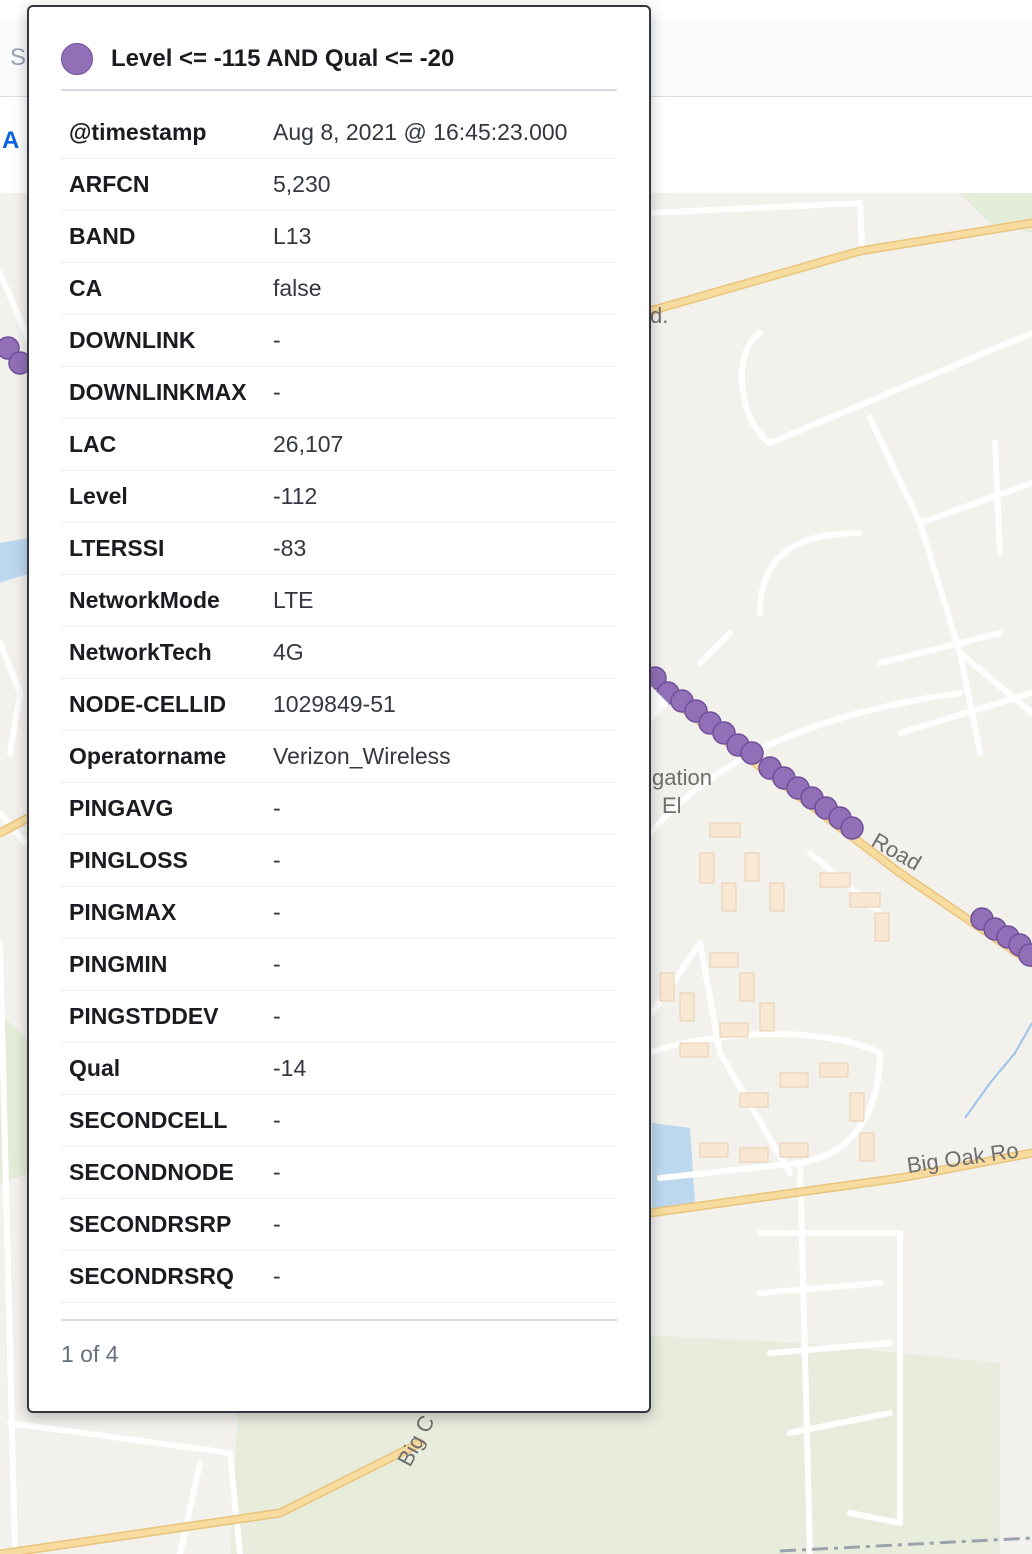 The image size is (1032, 1554). I want to click on property-row: DOWNLINK -, so click(339, 340).